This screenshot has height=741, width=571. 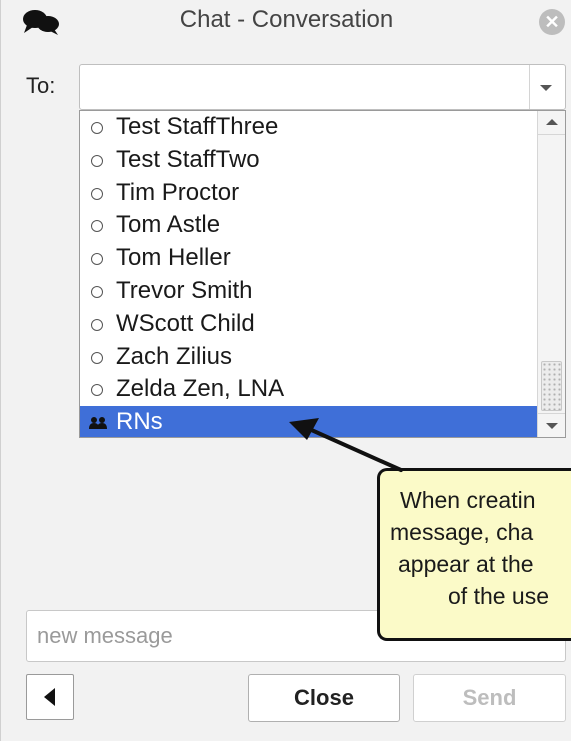 I want to click on list-item-label: WScott Child, so click(x=185, y=323).